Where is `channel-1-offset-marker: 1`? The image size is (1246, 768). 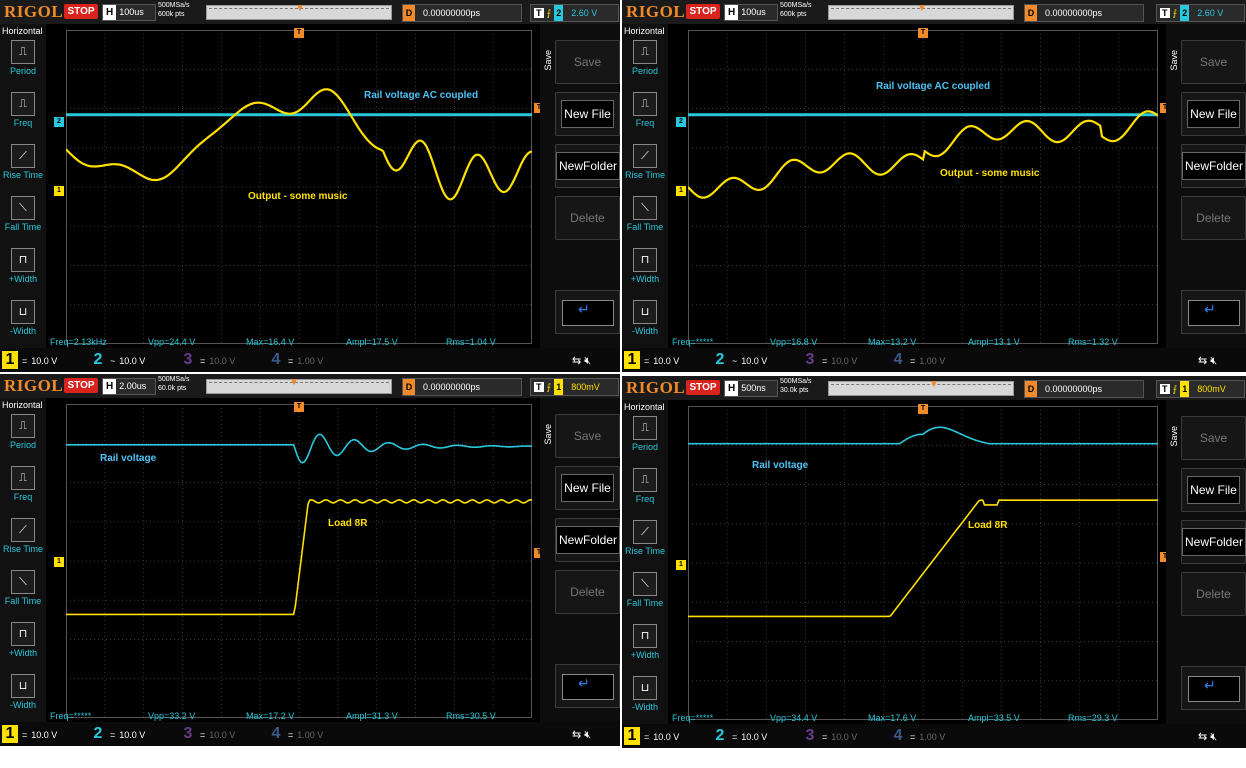 channel-1-offset-marker: 1 is located at coordinates (59, 562).